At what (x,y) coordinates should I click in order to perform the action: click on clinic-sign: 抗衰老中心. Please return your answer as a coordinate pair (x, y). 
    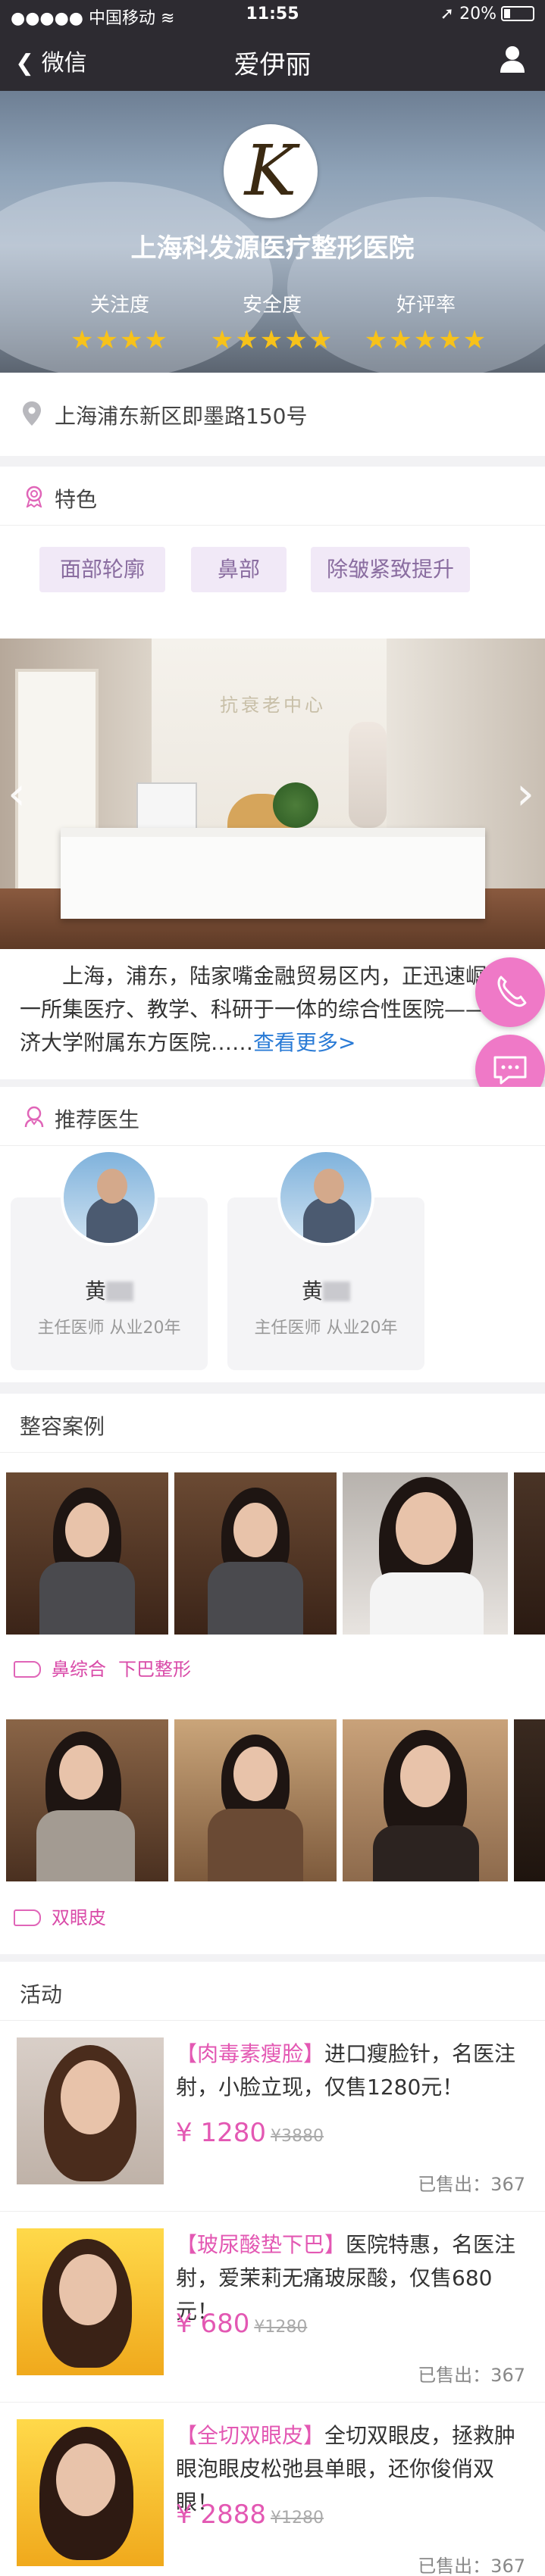
    Looking at the image, I should click on (273, 706).